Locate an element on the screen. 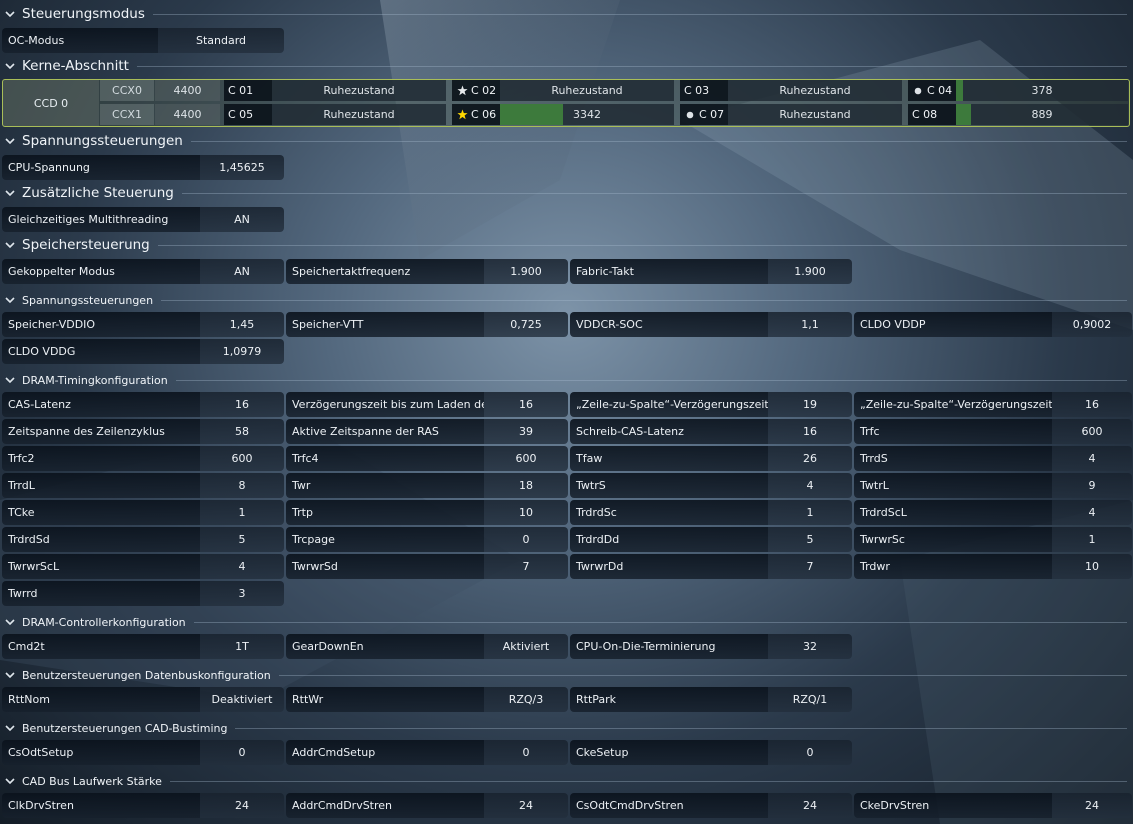  dram-timing-field: TrdrdDd 5 is located at coordinates (711, 539).